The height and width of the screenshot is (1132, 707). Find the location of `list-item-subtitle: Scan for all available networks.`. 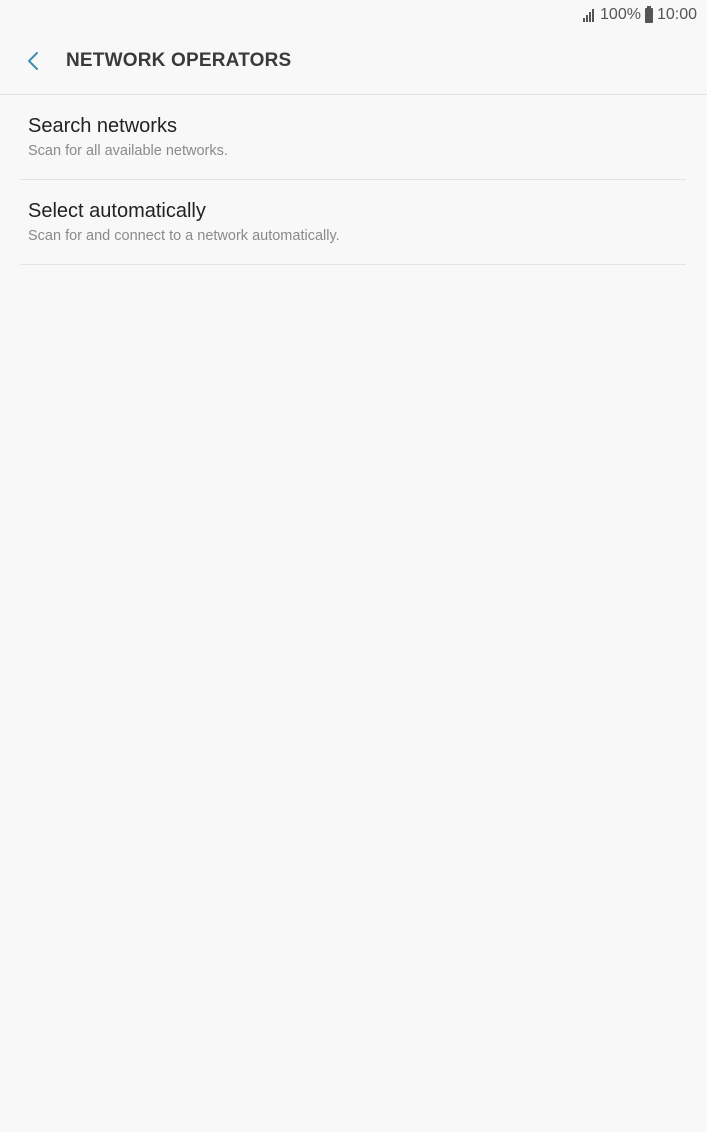

list-item-subtitle: Scan for all available networks. is located at coordinates (128, 151).